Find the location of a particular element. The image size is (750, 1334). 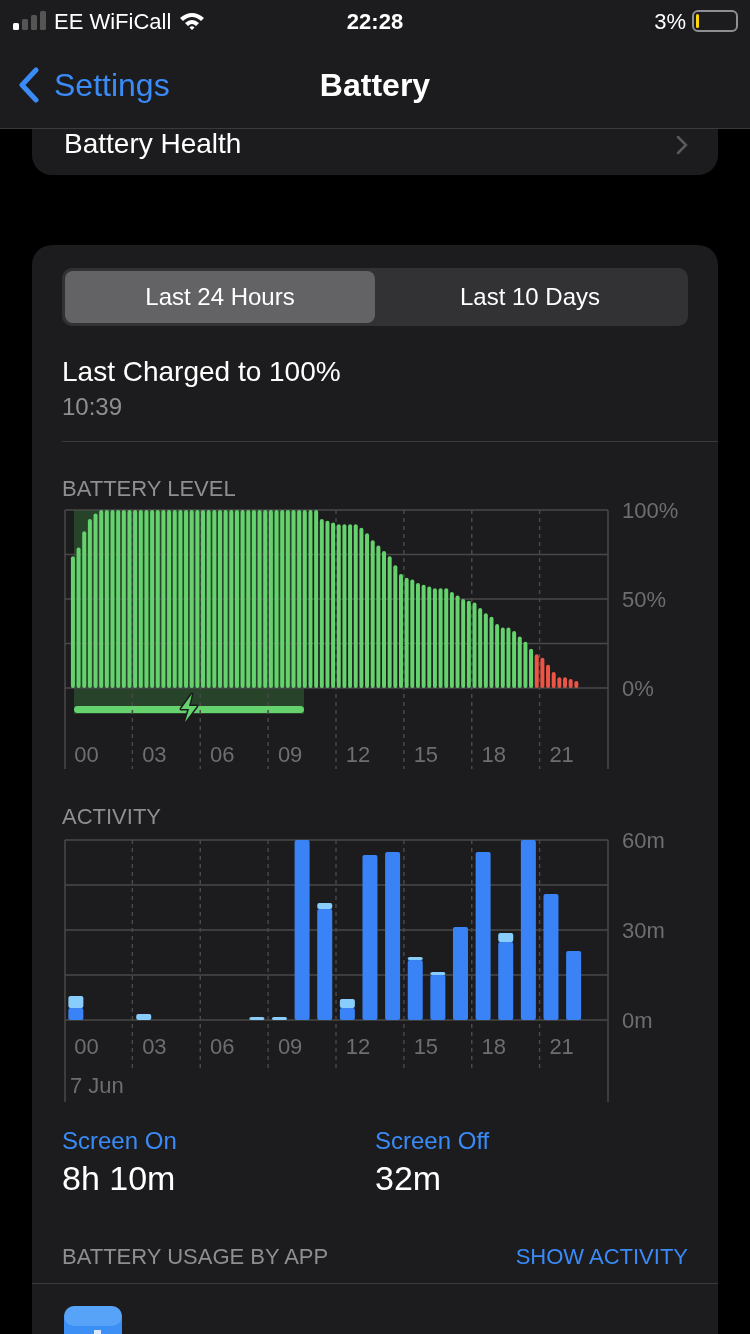

segment-tab: Last 24 Hours is located at coordinates (220, 297).